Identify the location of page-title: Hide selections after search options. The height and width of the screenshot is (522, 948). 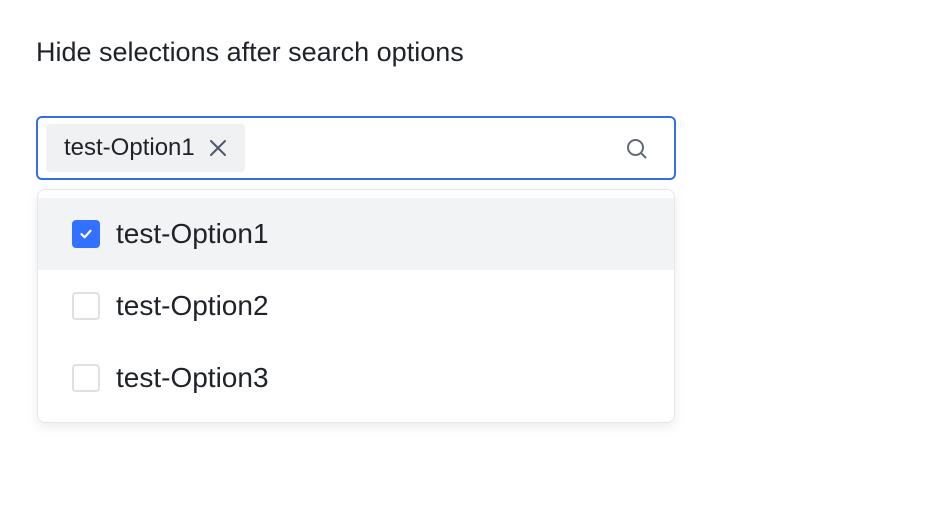
(250, 52).